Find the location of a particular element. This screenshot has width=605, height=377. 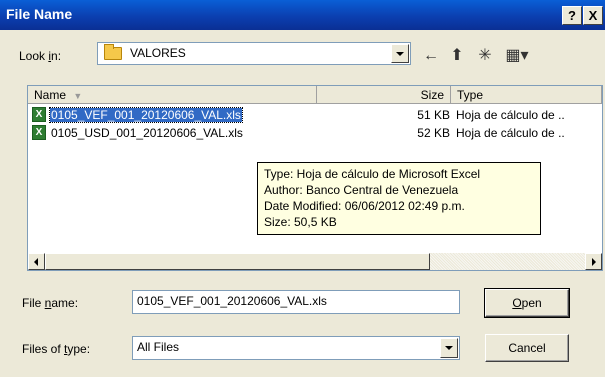

file-name: 0105_USD_001_20120606_VAL.xls is located at coordinates (147, 133).